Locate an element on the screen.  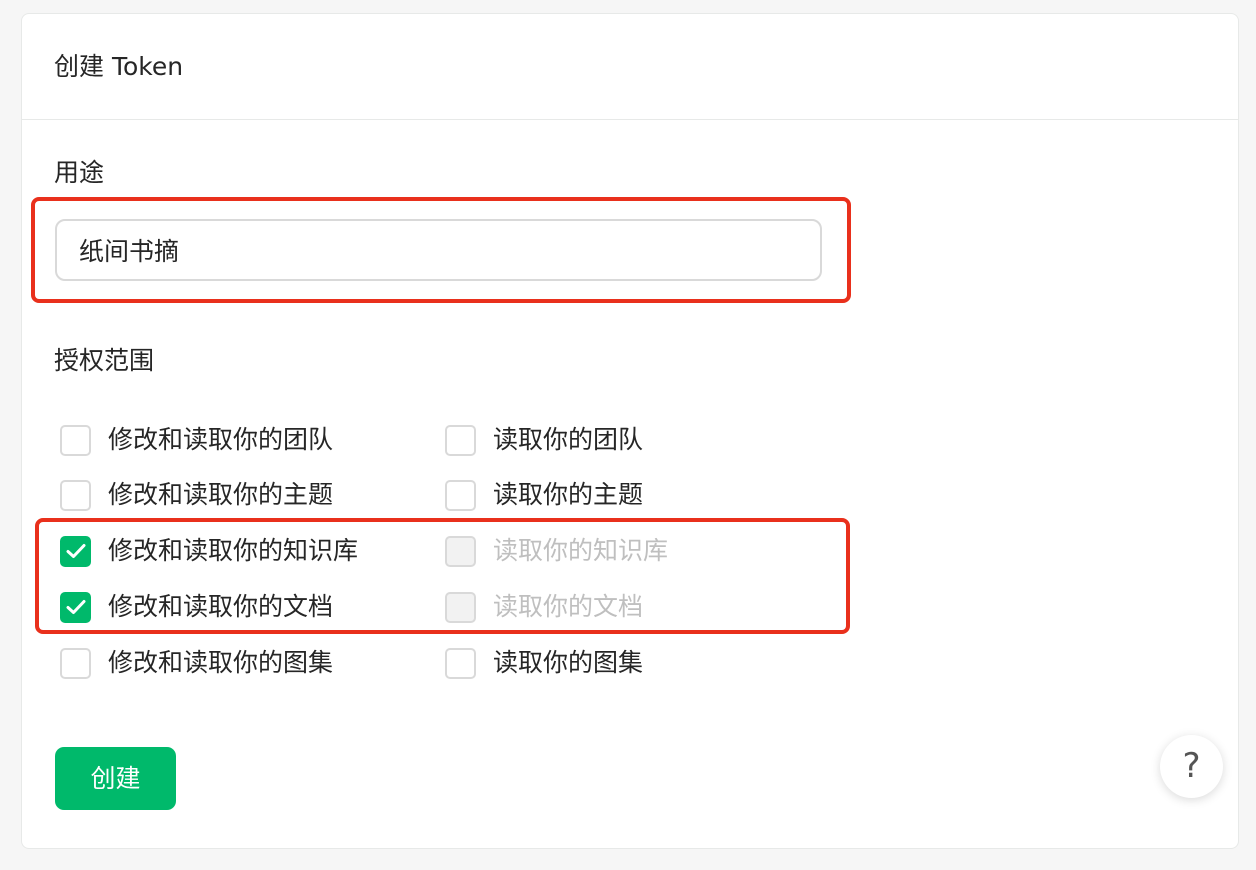
perm-read-team: 读取你的团队 is located at coordinates (544, 440).